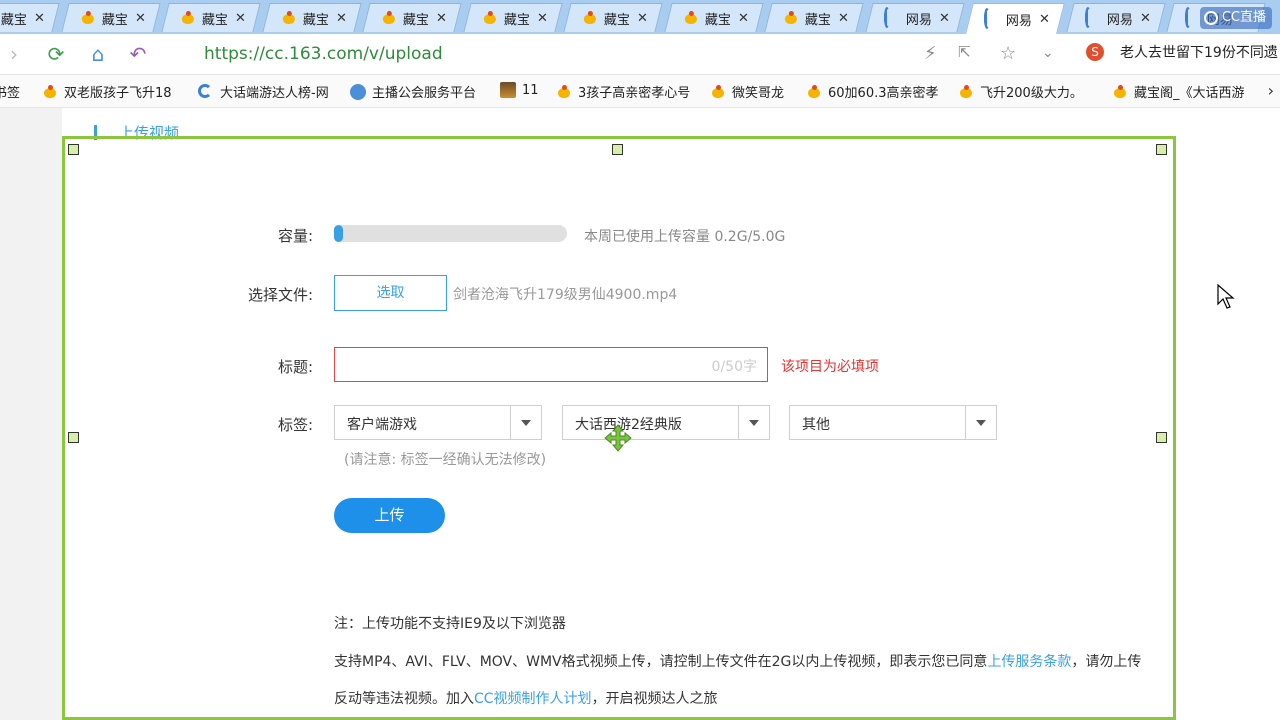 This screenshot has height=720, width=1280. I want to click on resize-handle-top-left, so click(73, 149).